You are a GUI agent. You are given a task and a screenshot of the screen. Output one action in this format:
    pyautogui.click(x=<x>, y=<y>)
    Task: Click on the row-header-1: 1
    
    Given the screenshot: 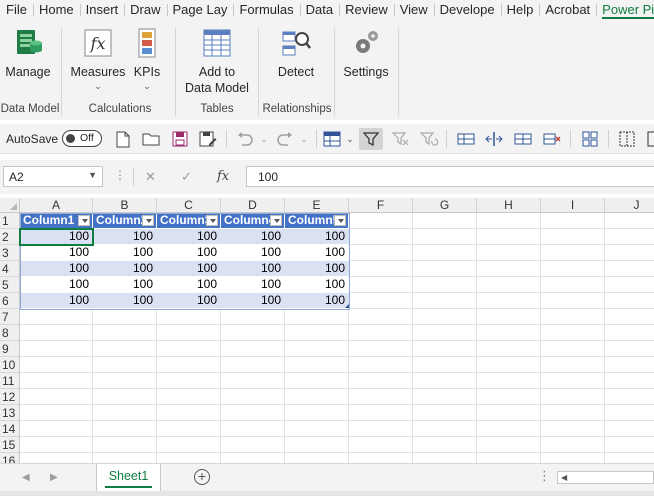 What is the action you would take?
    pyautogui.click(x=10, y=221)
    